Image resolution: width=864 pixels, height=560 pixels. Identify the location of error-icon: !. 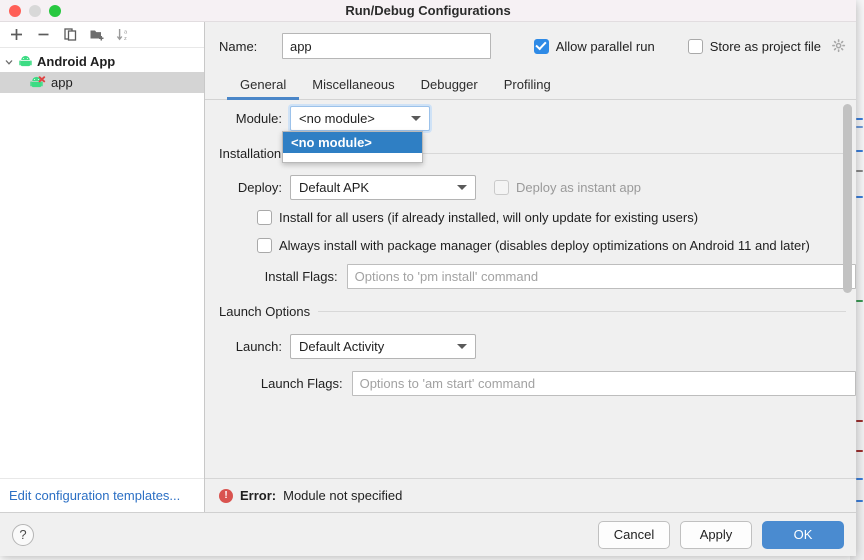
(226, 495).